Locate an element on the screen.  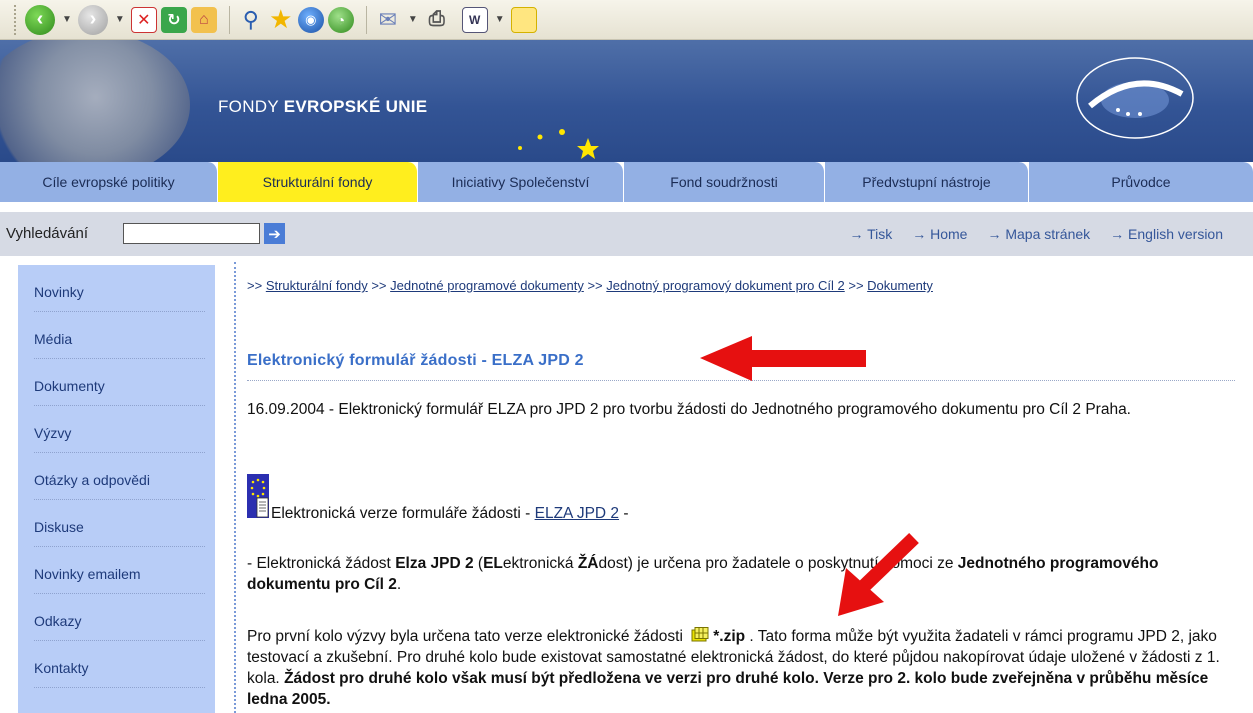
mail-button: ✉ is located at coordinates (388, 20).